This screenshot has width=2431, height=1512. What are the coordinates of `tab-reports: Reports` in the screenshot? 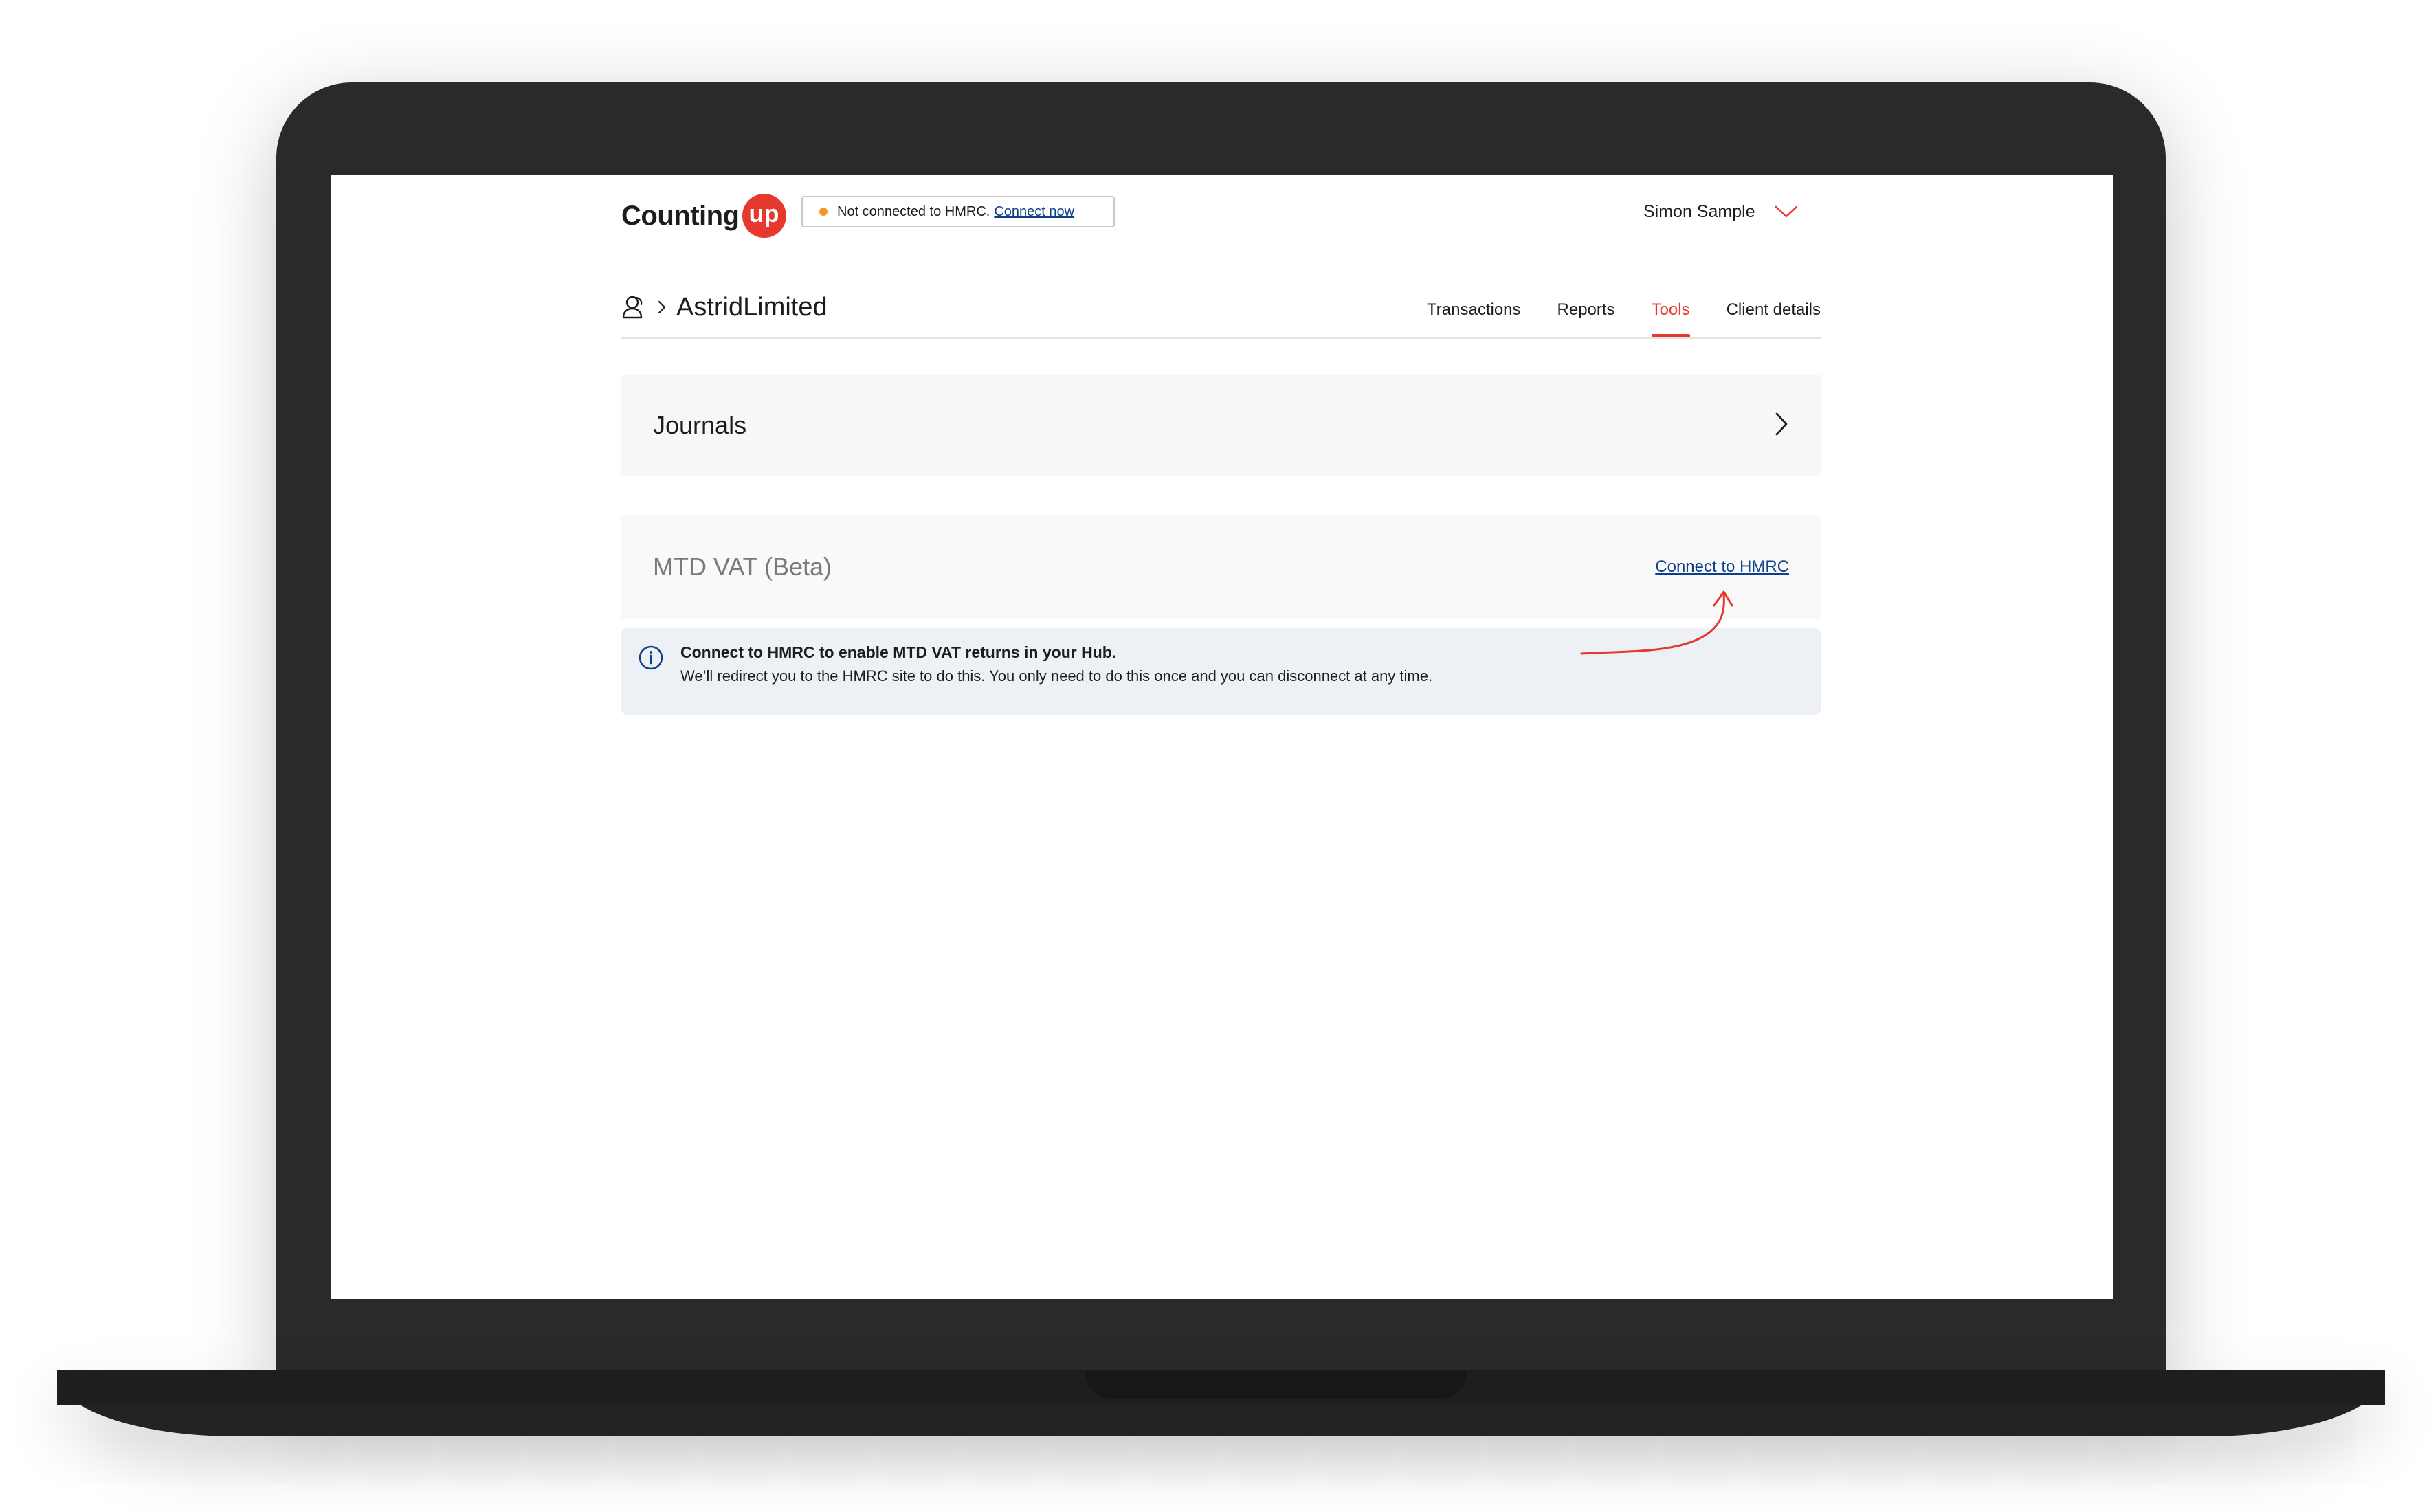 It's located at (1586, 312).